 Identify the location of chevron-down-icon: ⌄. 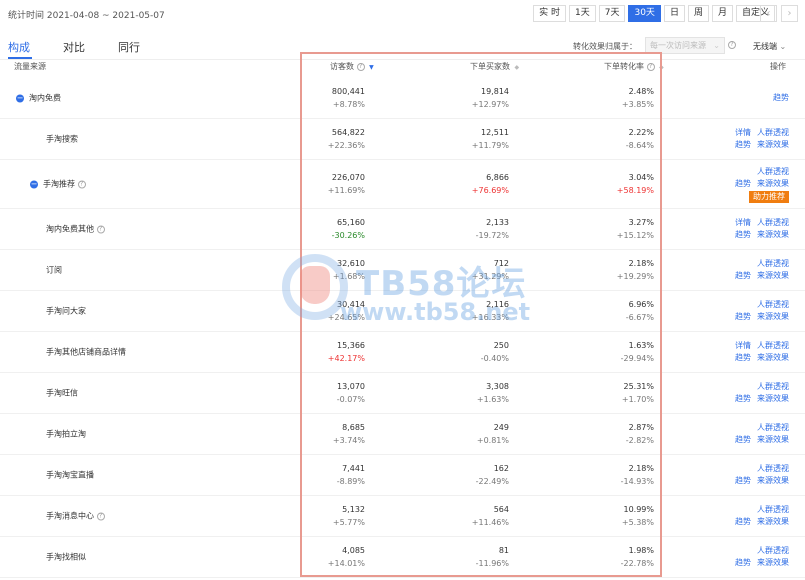
(716, 45).